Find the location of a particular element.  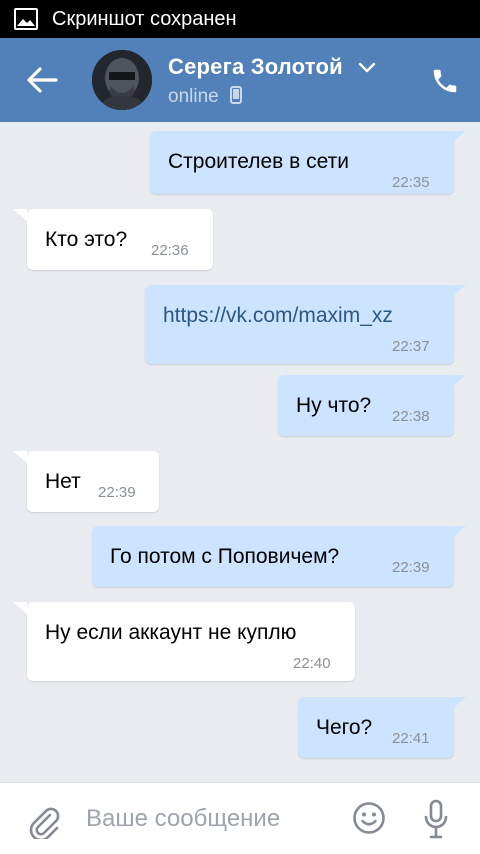

message-time: 22:36 is located at coordinates (170, 250).